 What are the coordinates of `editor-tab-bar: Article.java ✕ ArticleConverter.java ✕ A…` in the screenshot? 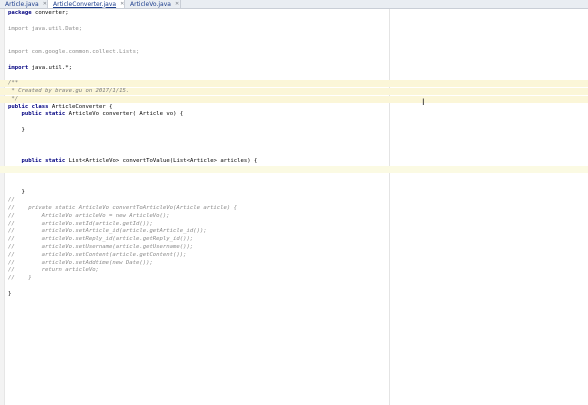 It's located at (294, 4).